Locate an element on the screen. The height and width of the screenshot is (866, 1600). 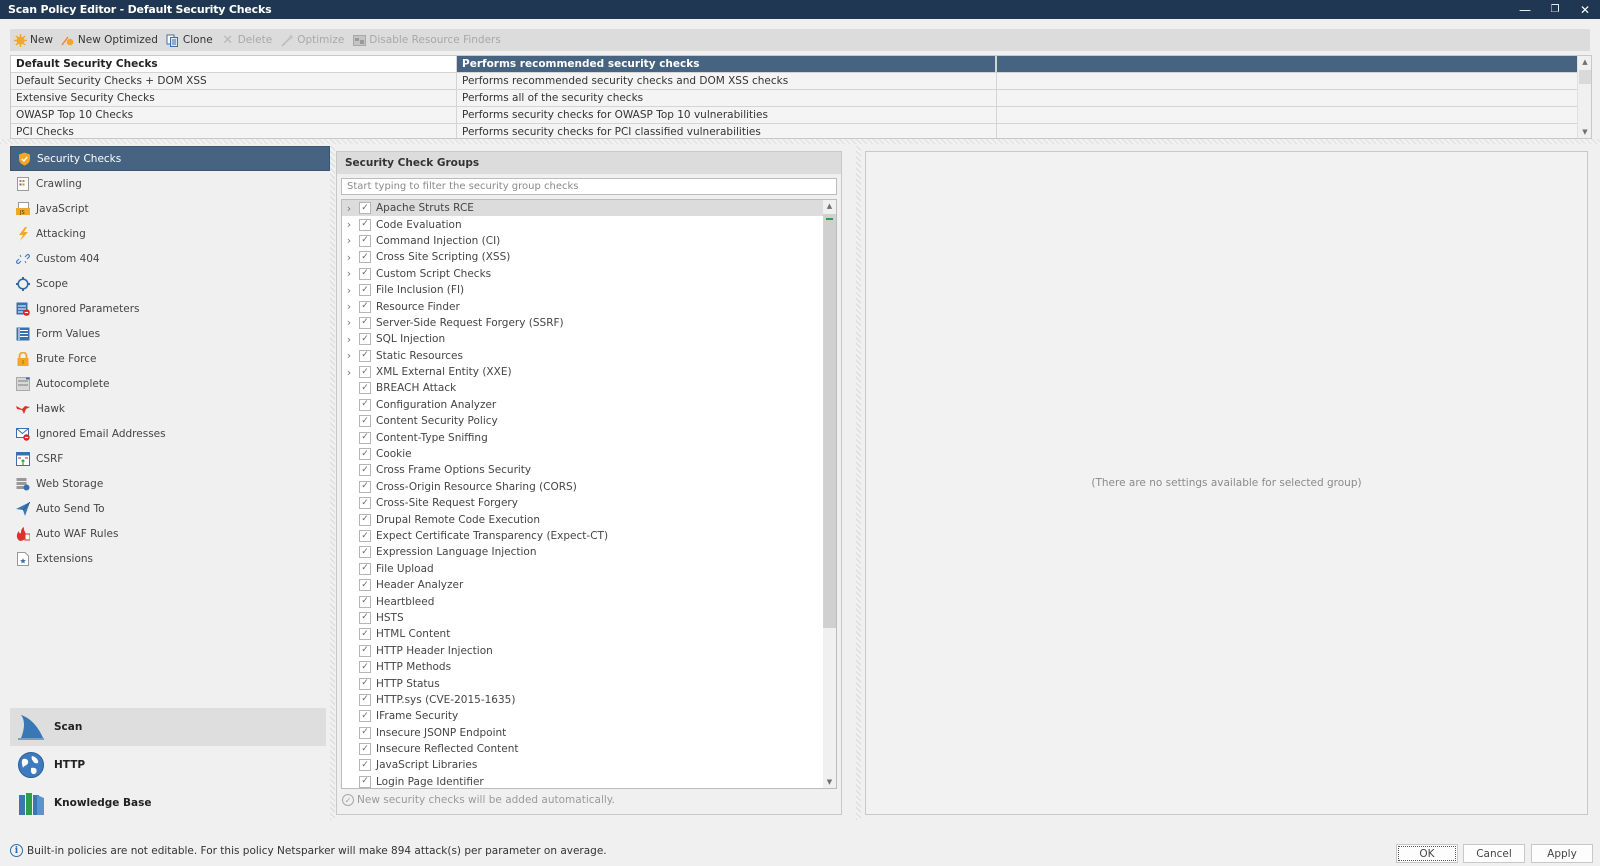
sidebar-item-hawk: Hawk is located at coordinates (170, 408).